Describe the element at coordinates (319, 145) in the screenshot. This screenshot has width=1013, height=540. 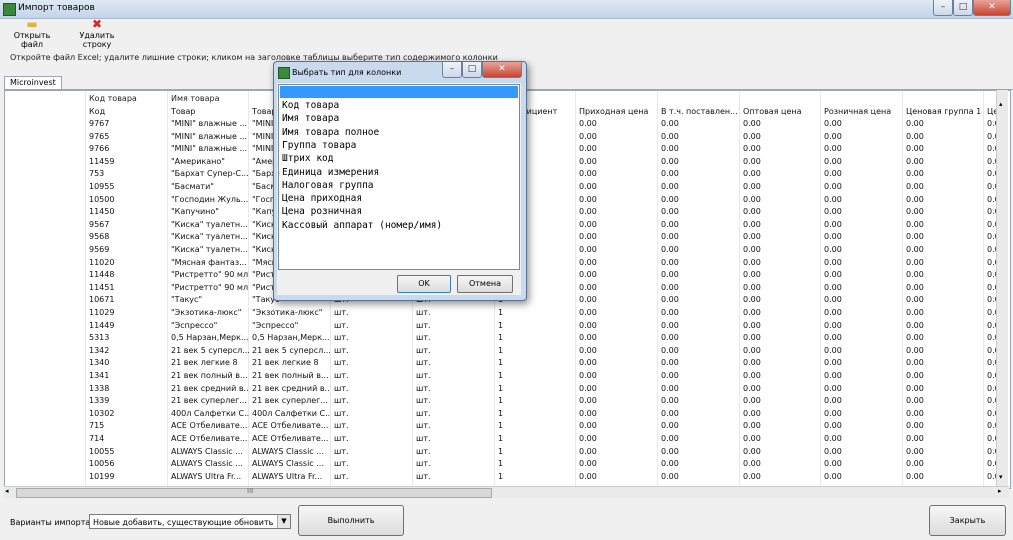
I see `column-type-option: Группа товара` at that location.